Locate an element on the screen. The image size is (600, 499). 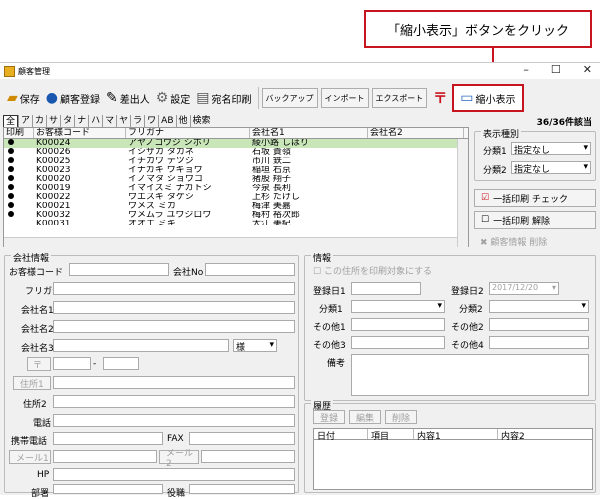
name1-field is located at coordinates (174, 307).